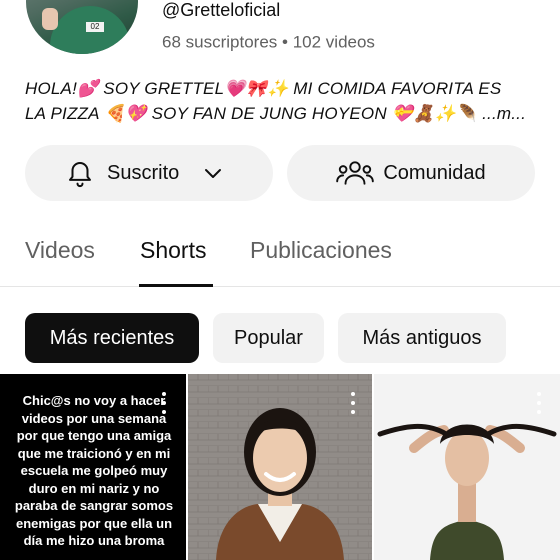  I want to click on video-count: 102 videos, so click(333, 42).